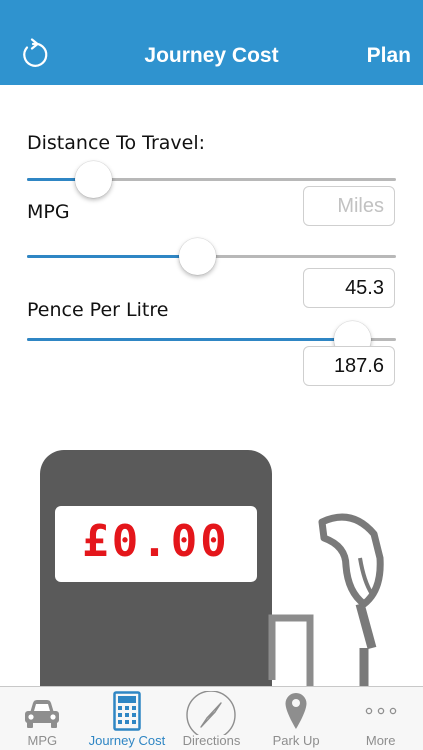 This screenshot has width=423, height=750. What do you see at coordinates (380, 718) in the screenshot?
I see `tab-more: More` at bounding box center [380, 718].